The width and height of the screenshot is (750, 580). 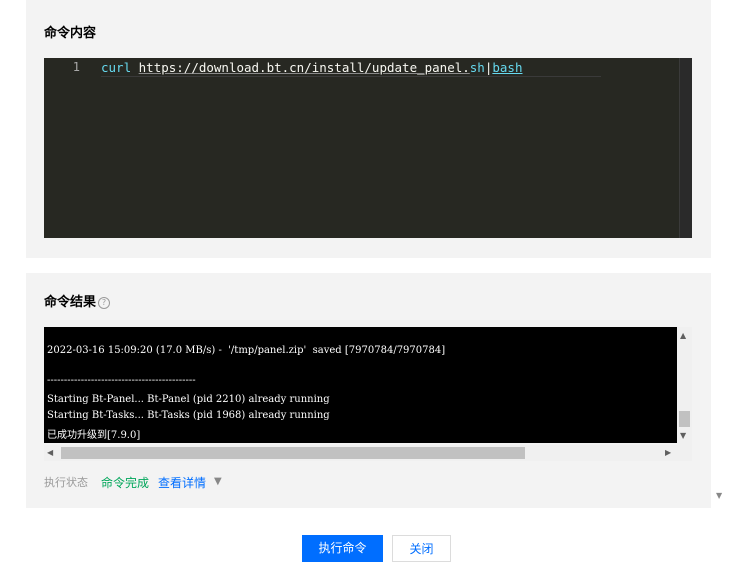 What do you see at coordinates (66, 482) in the screenshot?
I see `status-label: 执行状态` at bounding box center [66, 482].